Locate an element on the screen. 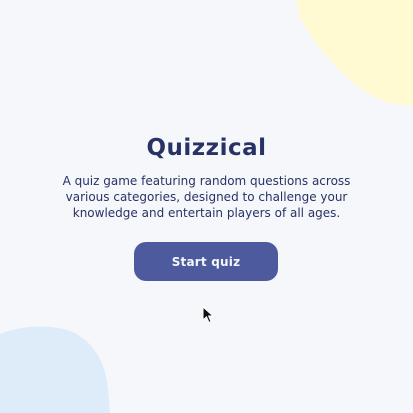  arrow-cursor-icon is located at coordinates (208, 315).